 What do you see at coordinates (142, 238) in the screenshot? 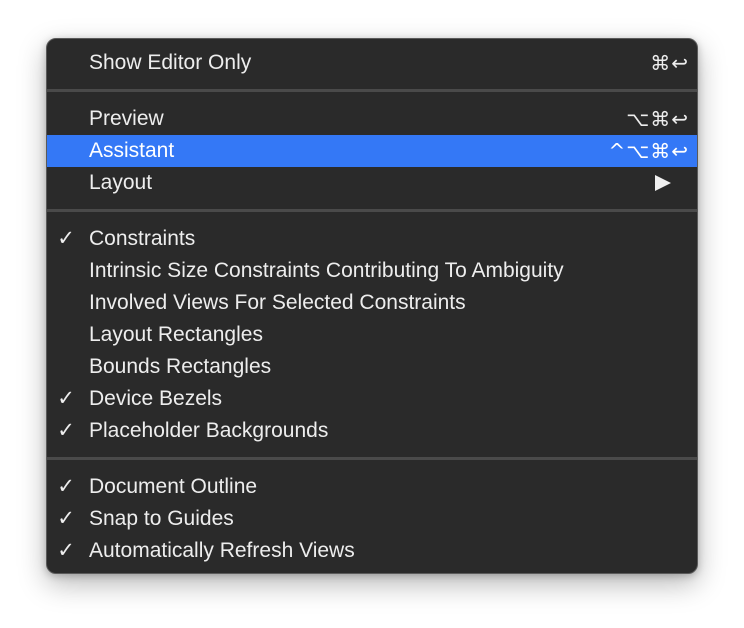
I see `menu-item-label: Constraints` at bounding box center [142, 238].